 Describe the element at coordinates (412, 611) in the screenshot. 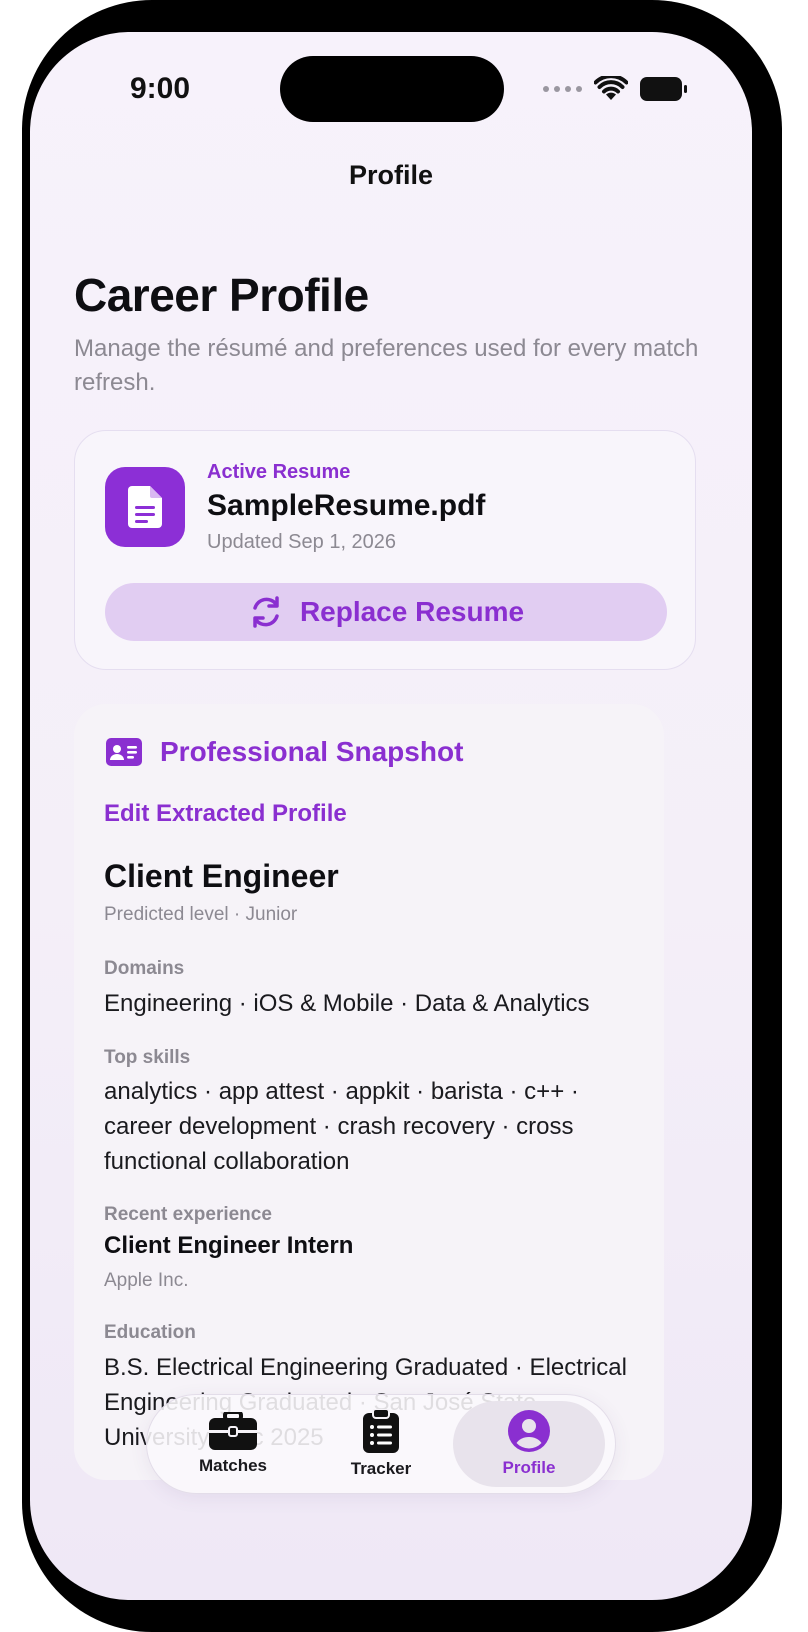

I see `replace-resume-label: Replace Resume` at that location.